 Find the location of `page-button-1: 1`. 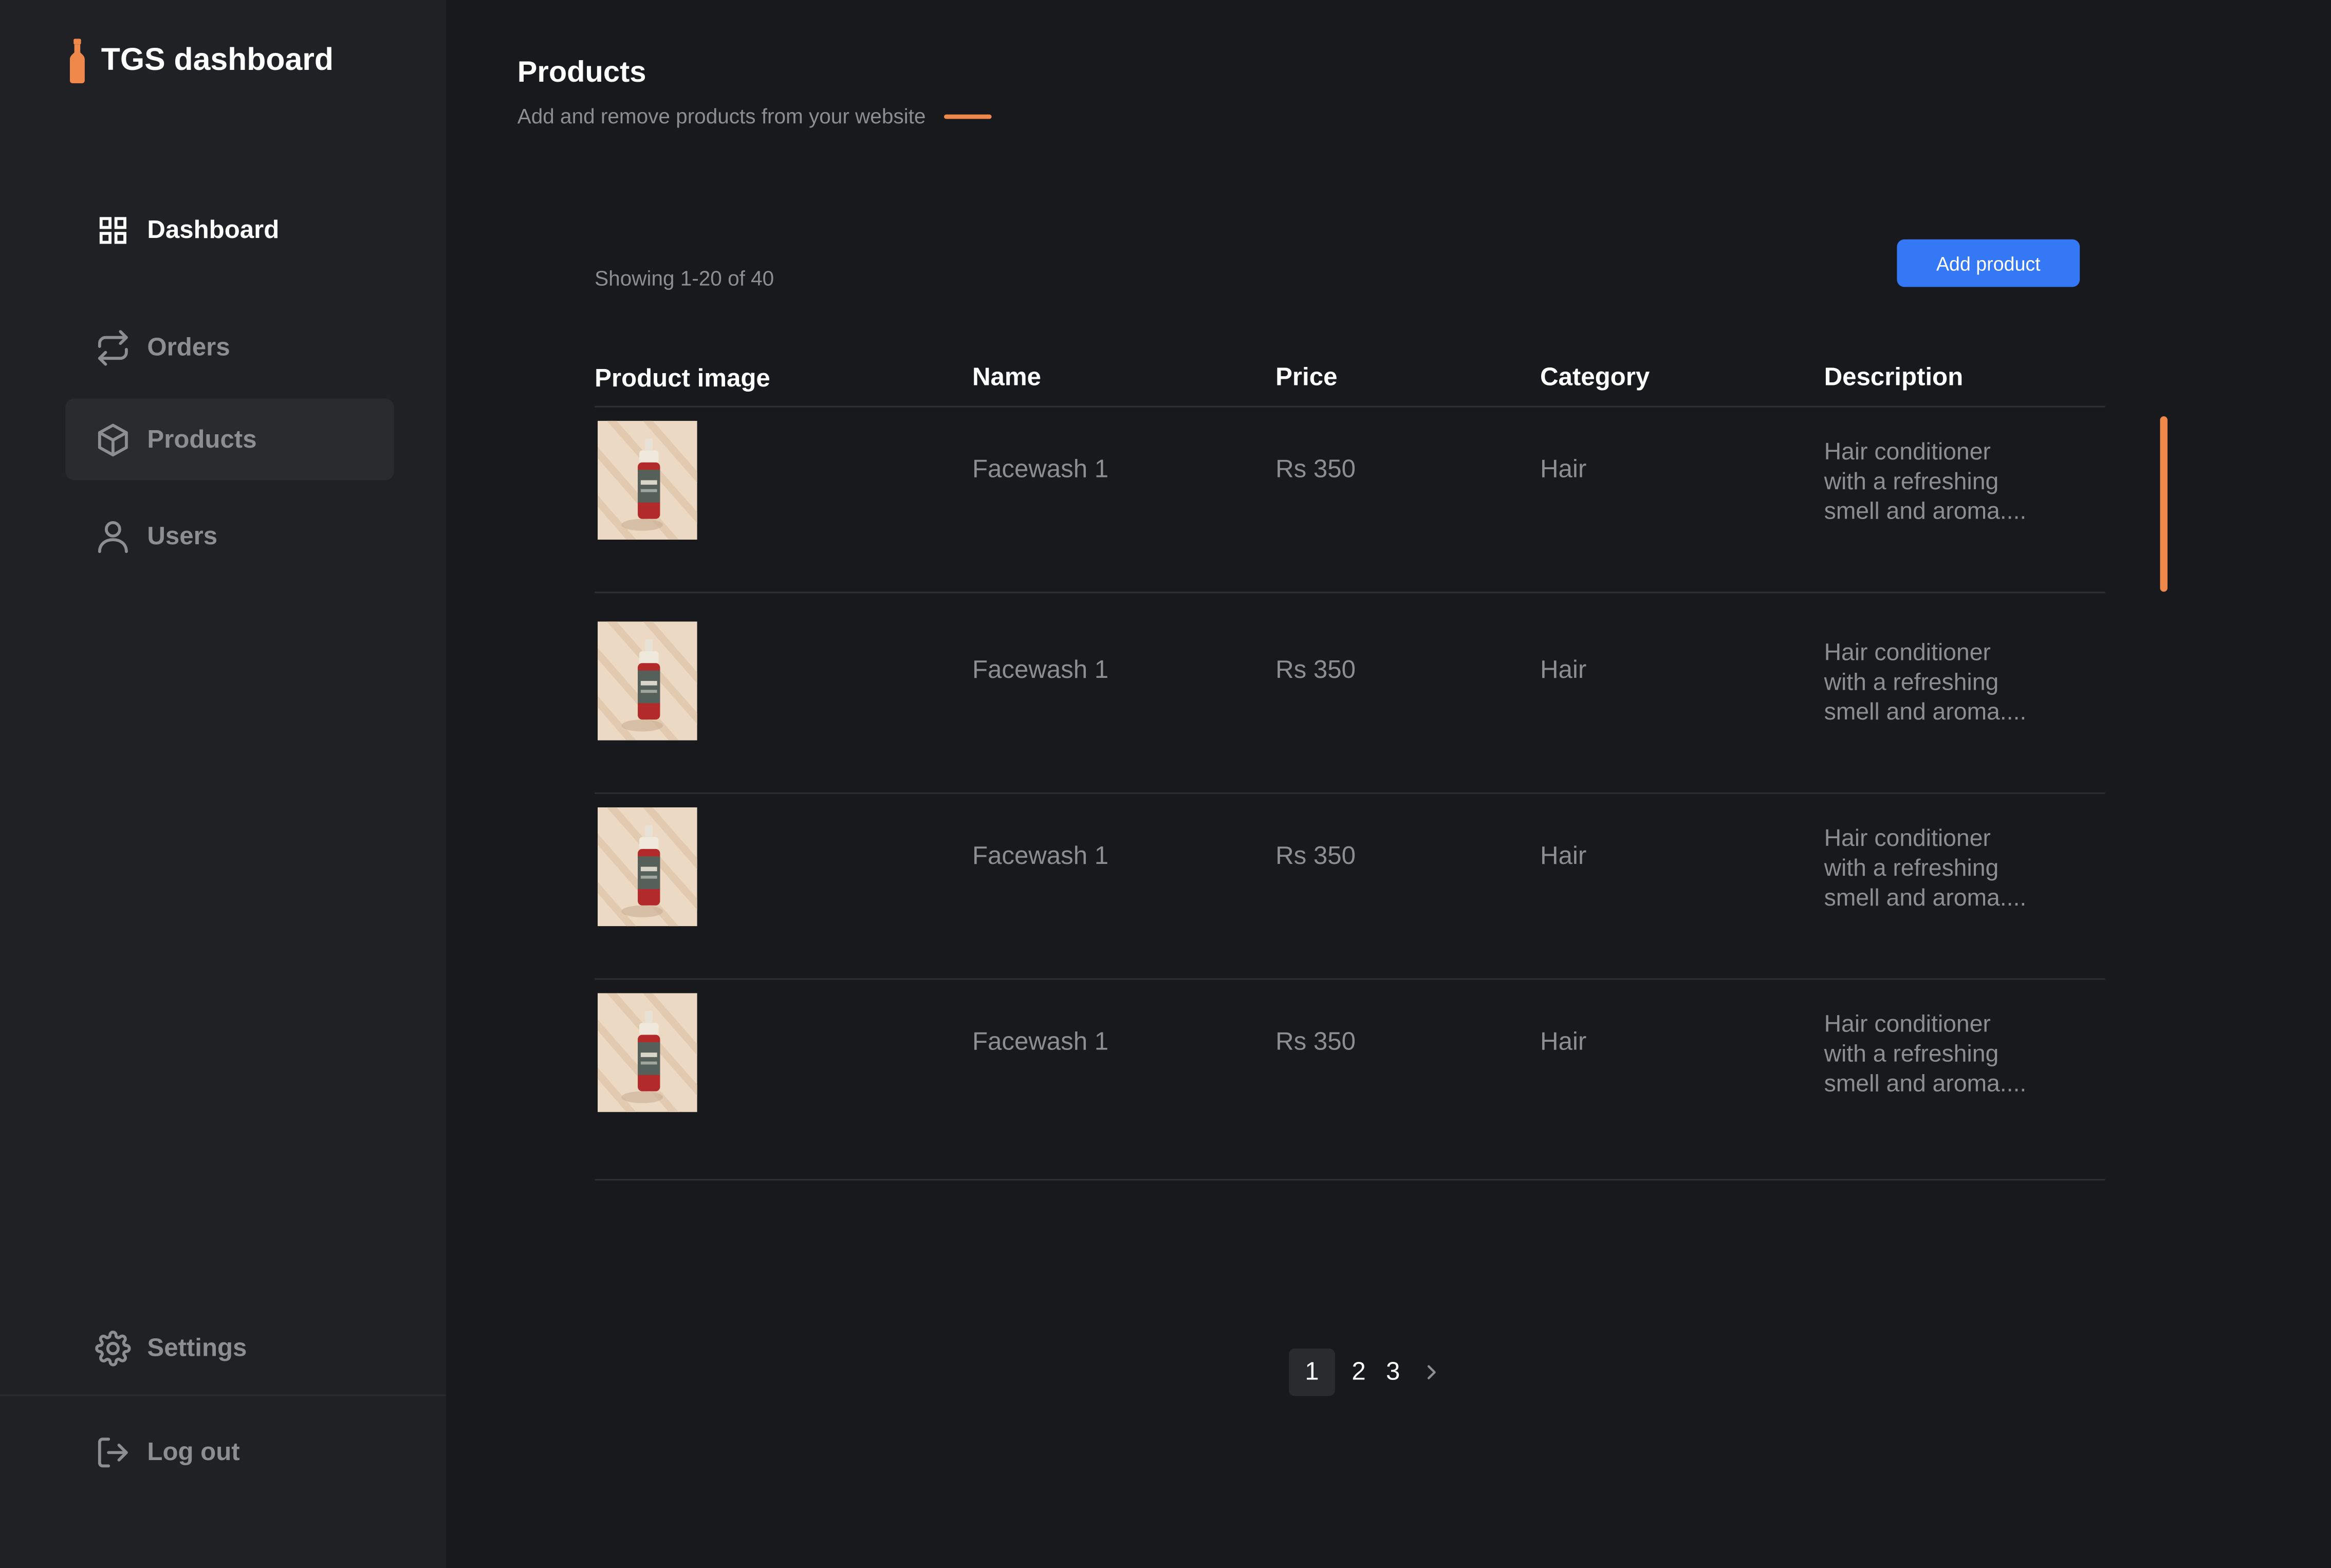

page-button-1: 1 is located at coordinates (1312, 1372).